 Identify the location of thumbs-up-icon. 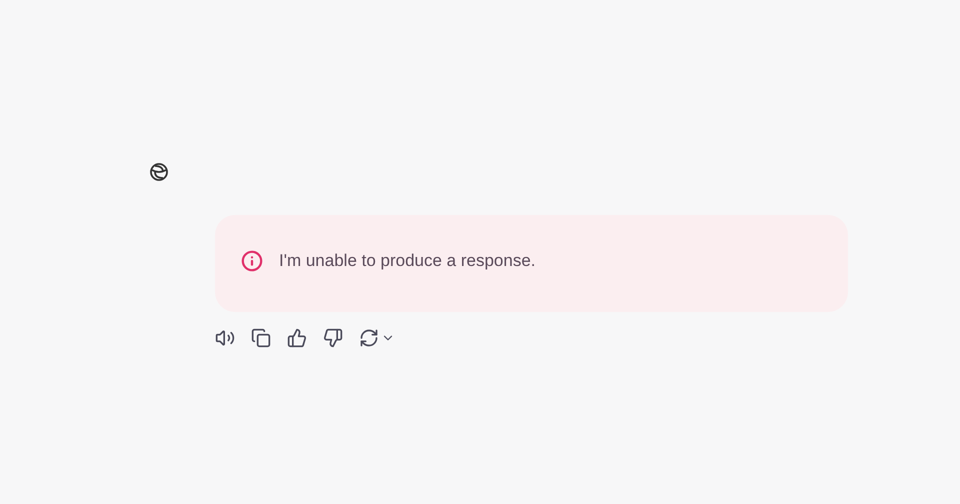
(297, 338).